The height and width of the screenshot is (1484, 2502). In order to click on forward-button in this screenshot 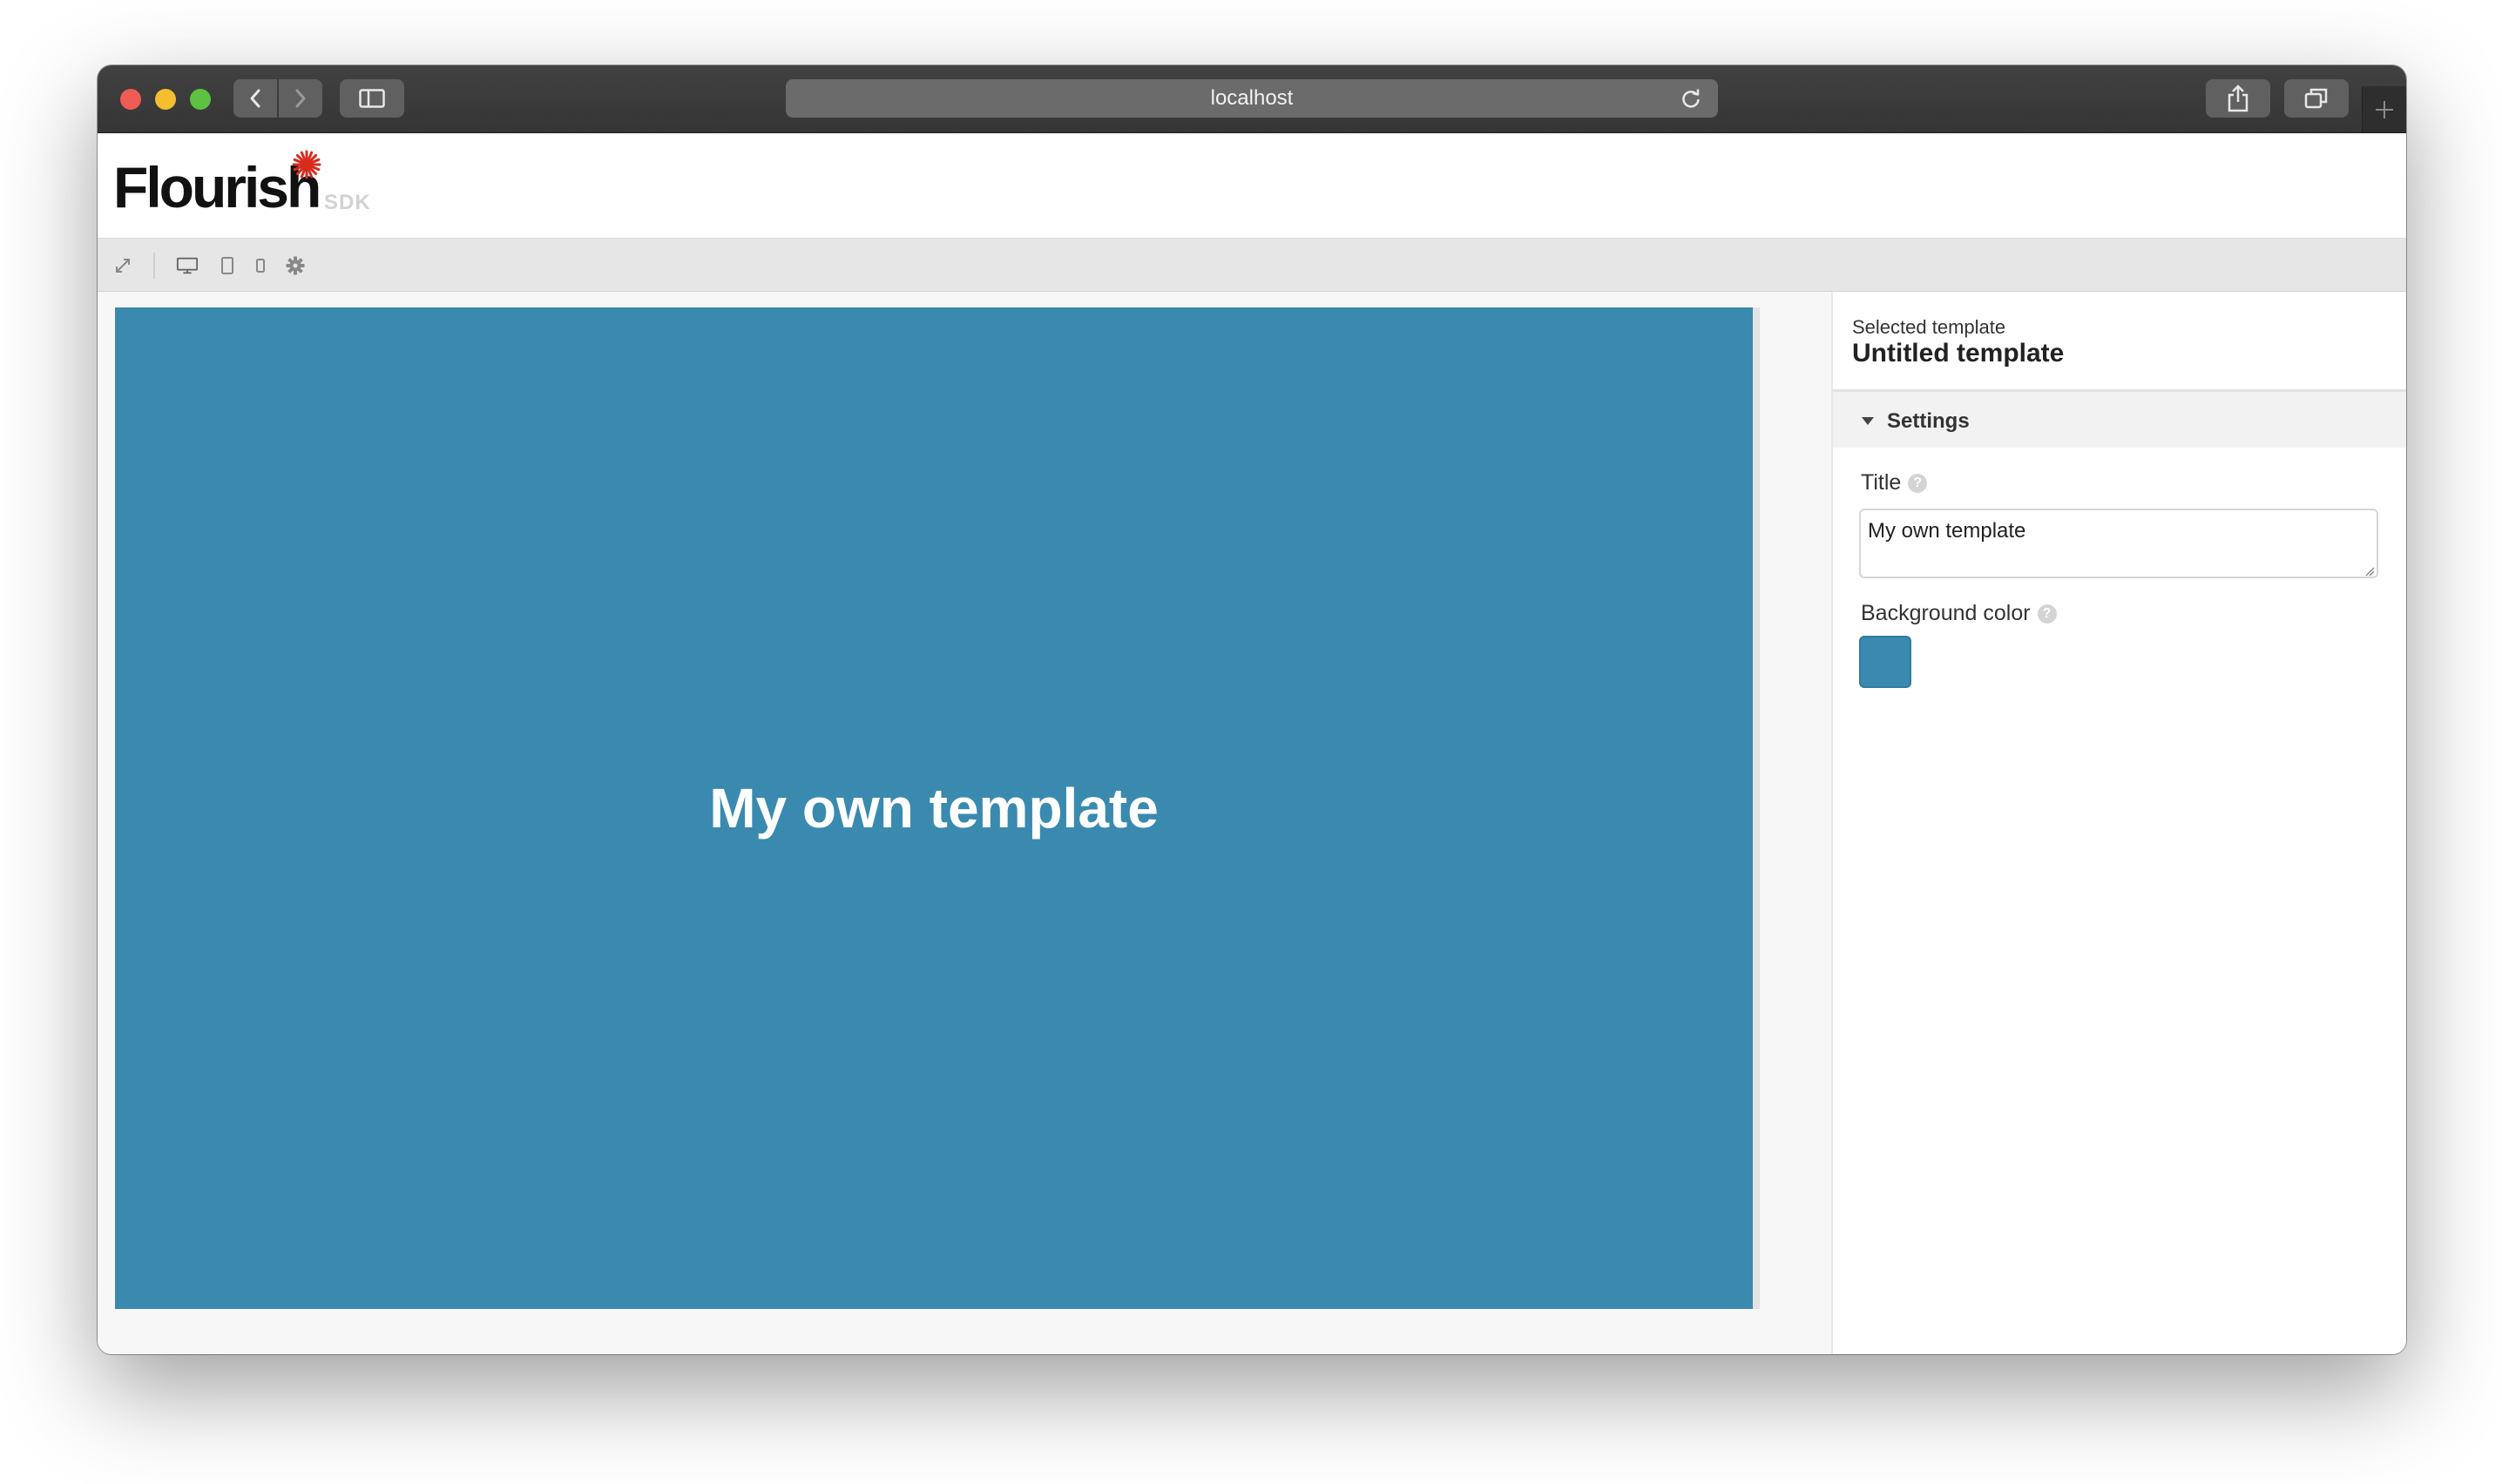, I will do `click(300, 98)`.